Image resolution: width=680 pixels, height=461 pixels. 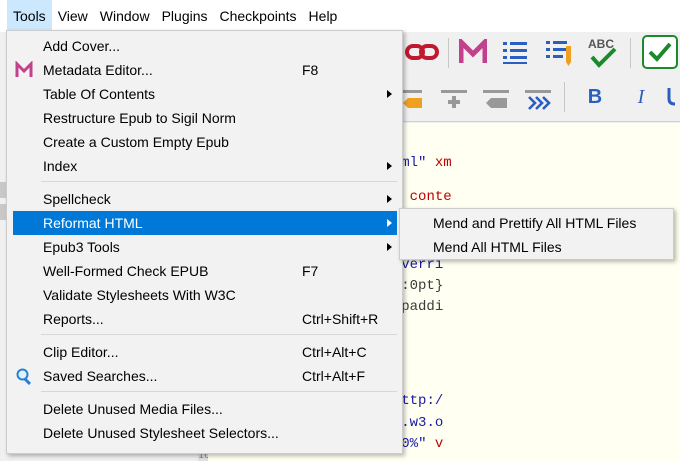 I want to click on menu-item-reports: Reports... Ctrl+Shift+R, so click(x=205, y=319).